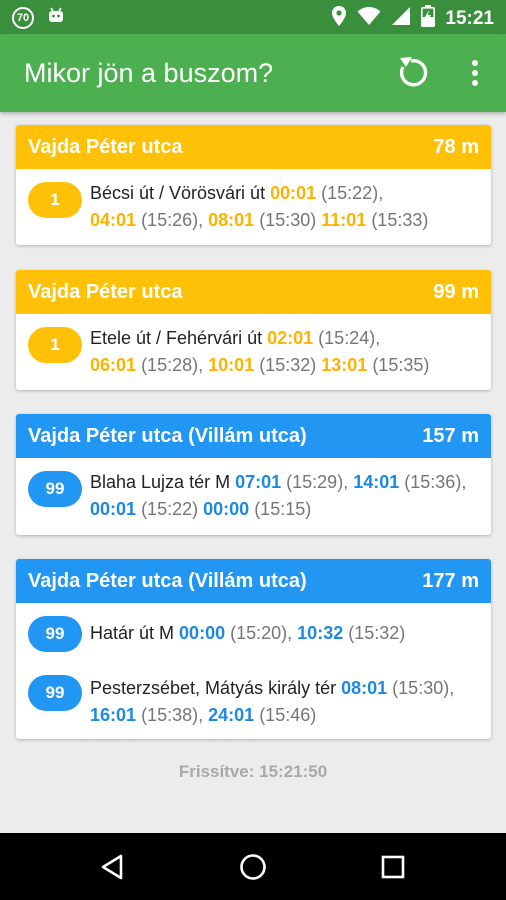 The width and height of the screenshot is (506, 900). Describe the element at coordinates (344, 220) in the screenshot. I see `time-remaining: 11:01` at that location.